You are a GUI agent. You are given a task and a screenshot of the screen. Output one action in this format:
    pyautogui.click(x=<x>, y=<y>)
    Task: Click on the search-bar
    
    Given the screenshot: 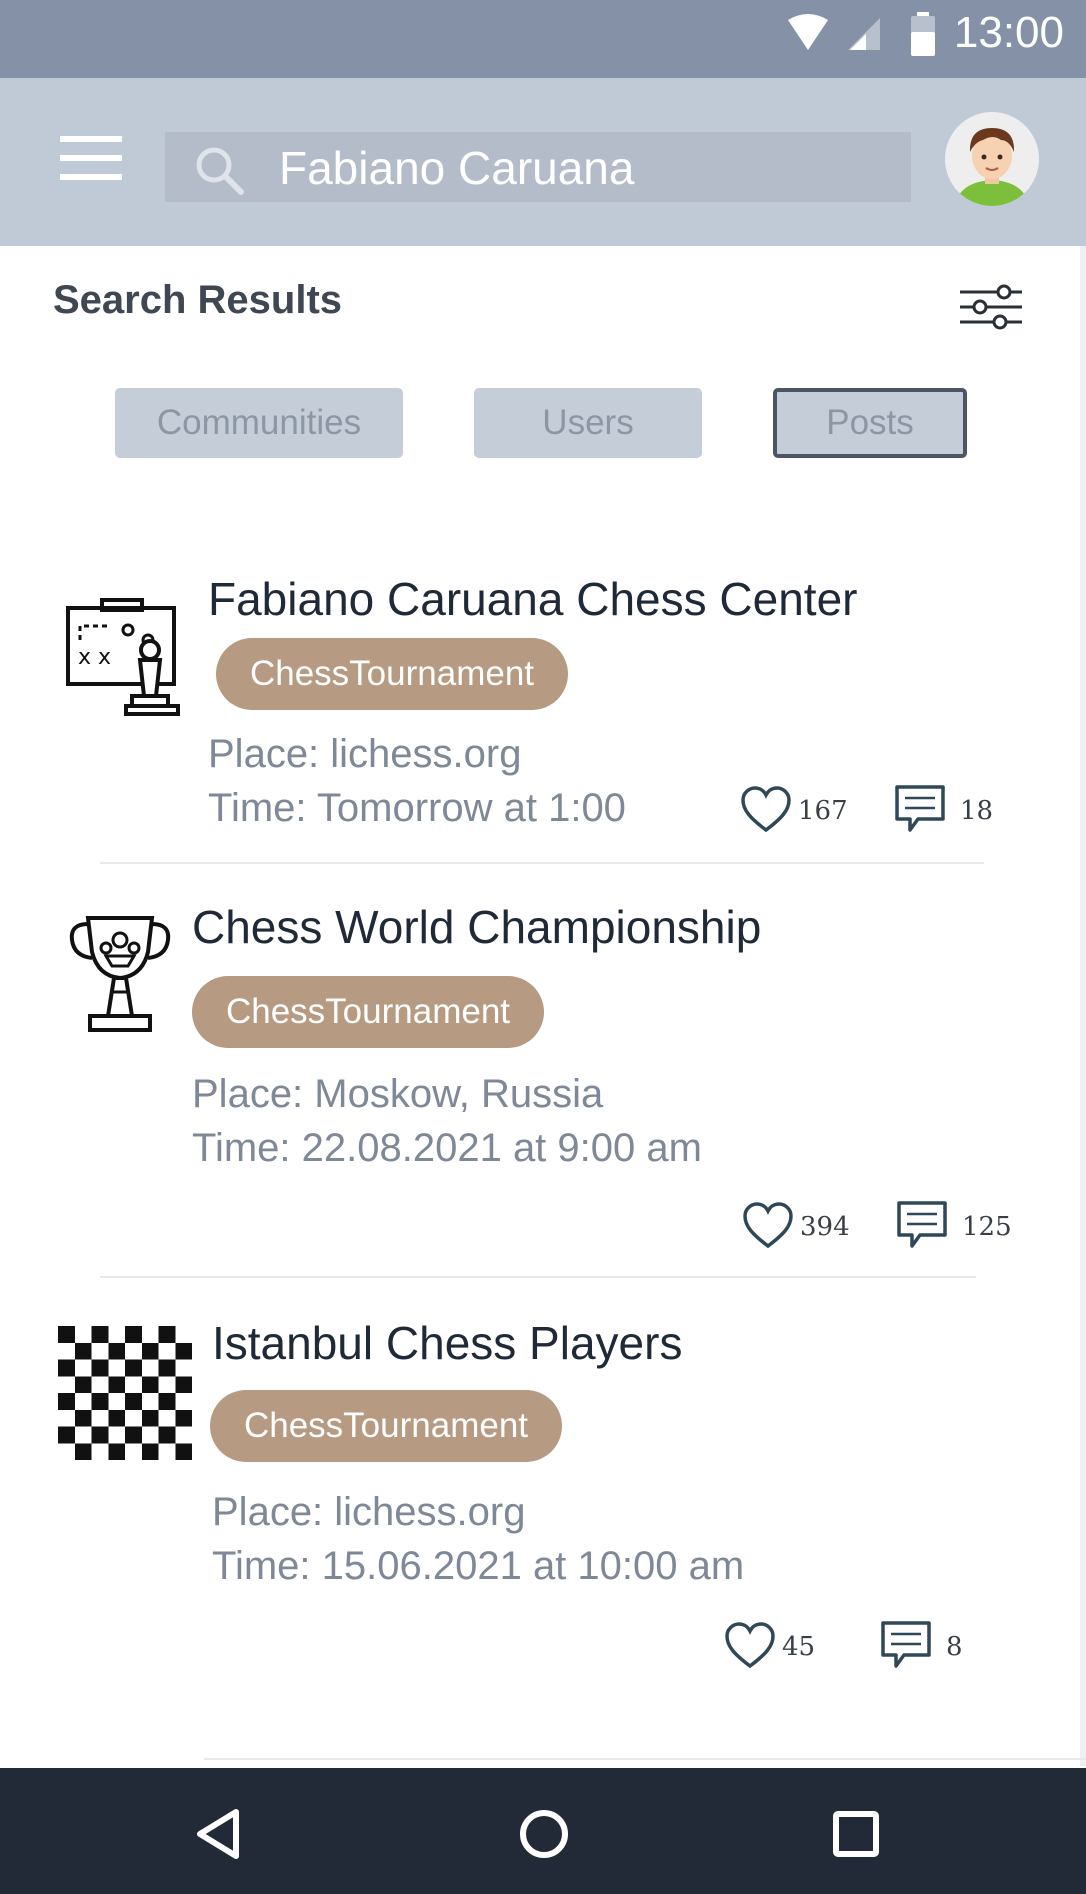 What is the action you would take?
    pyautogui.click(x=538, y=167)
    